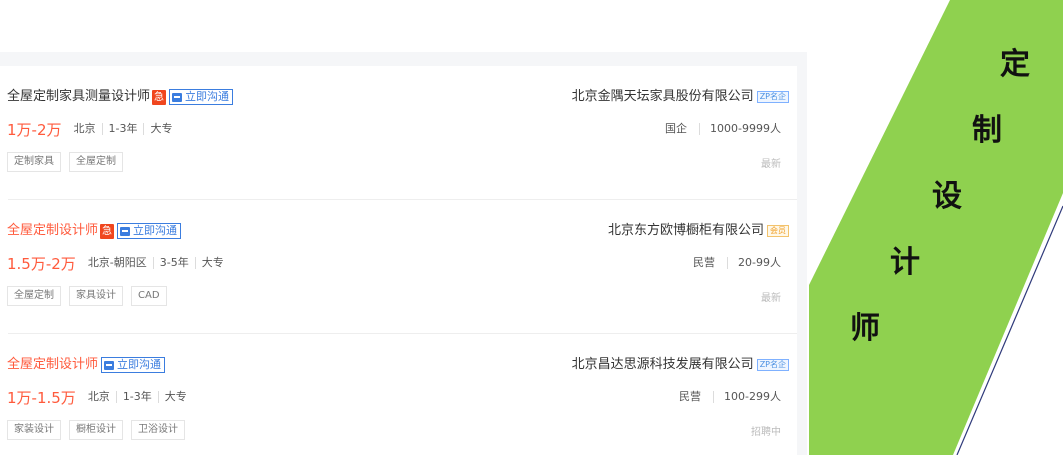  What do you see at coordinates (173, 263) in the screenshot?
I see `job-experience: 3-5年` at bounding box center [173, 263].